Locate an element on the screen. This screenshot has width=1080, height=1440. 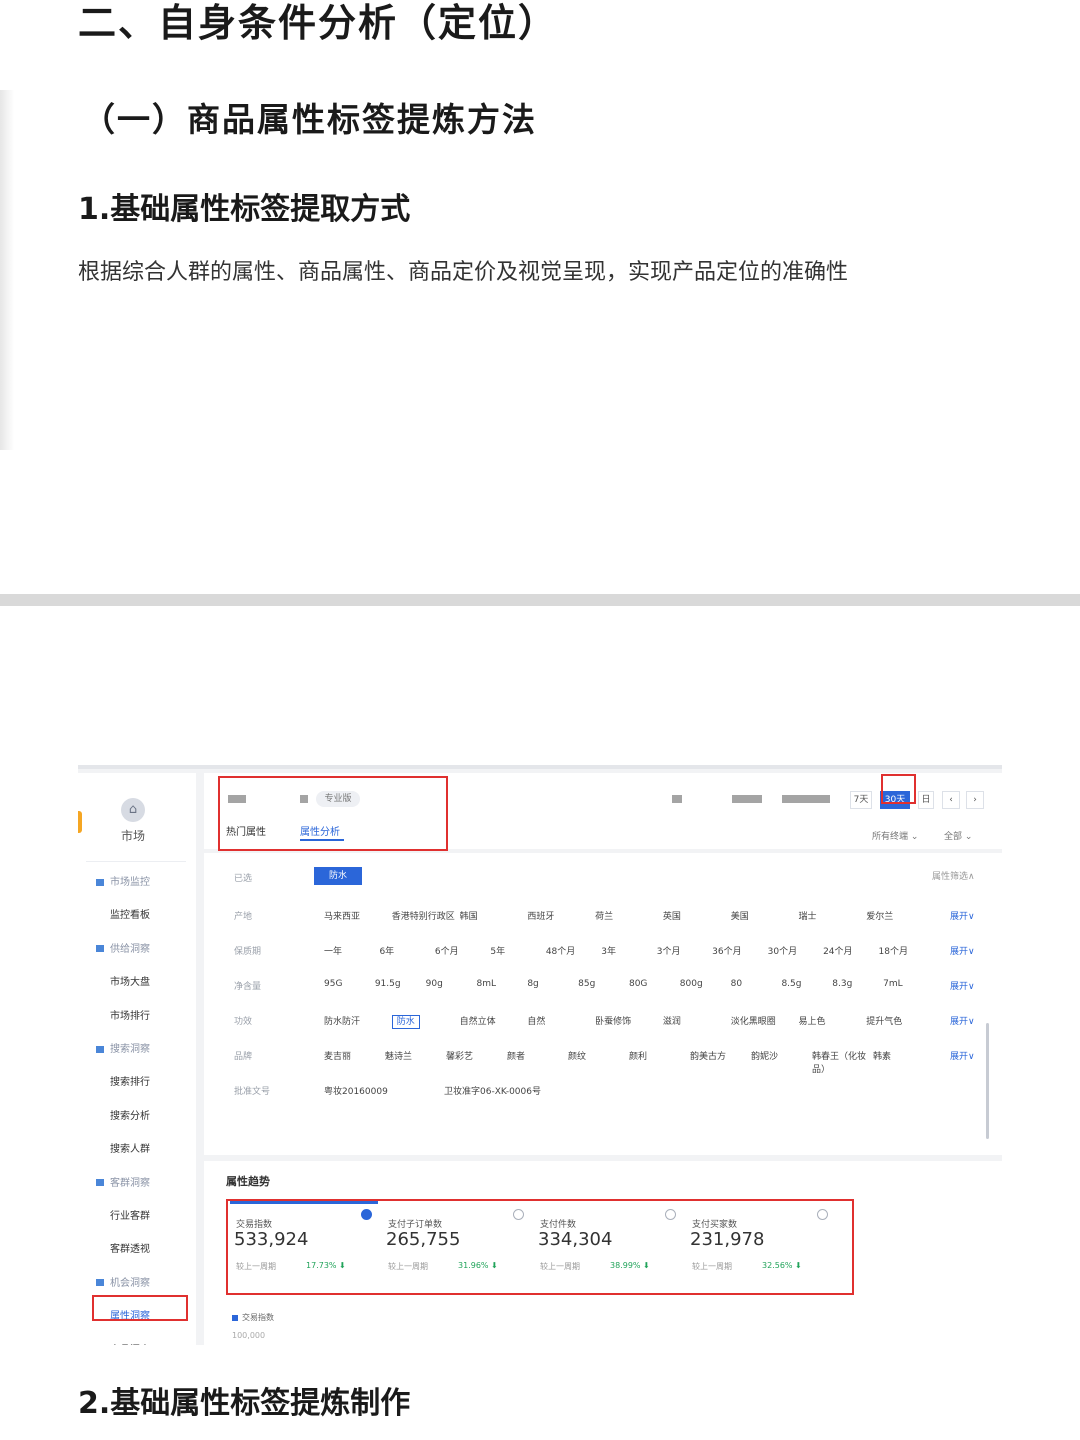
sidebar-item: 监控看板 is located at coordinates (137, 916).